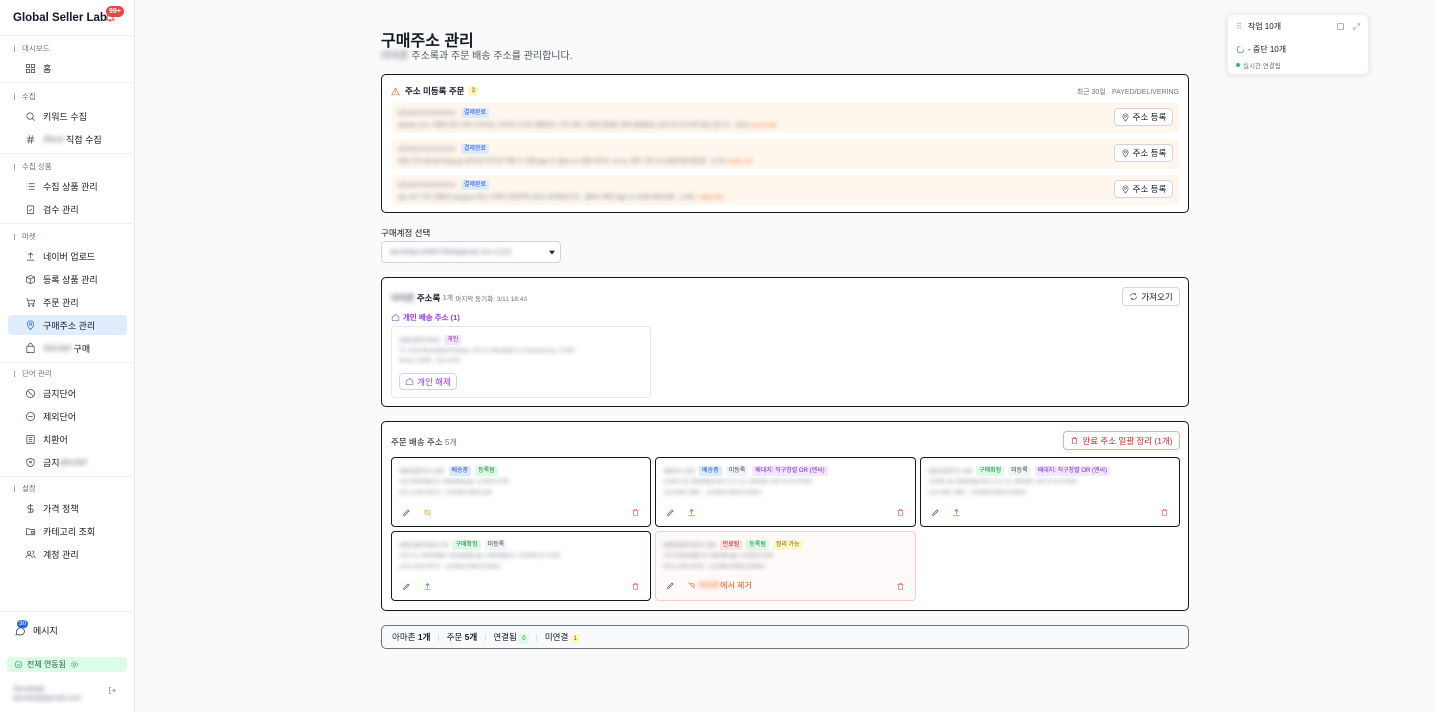 The image size is (1436, 712). Describe the element at coordinates (67, 554) in the screenshot. I see `sidebar-item-accounts: 계정 관리` at that location.